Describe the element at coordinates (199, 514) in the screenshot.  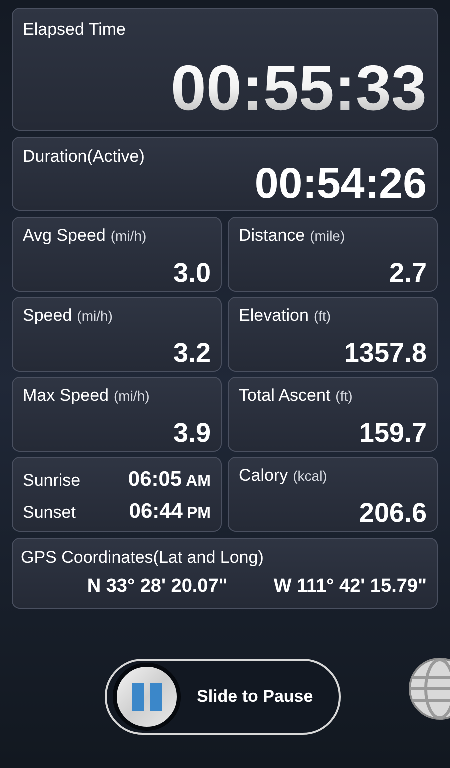
I see `time-suffix: PM` at that location.